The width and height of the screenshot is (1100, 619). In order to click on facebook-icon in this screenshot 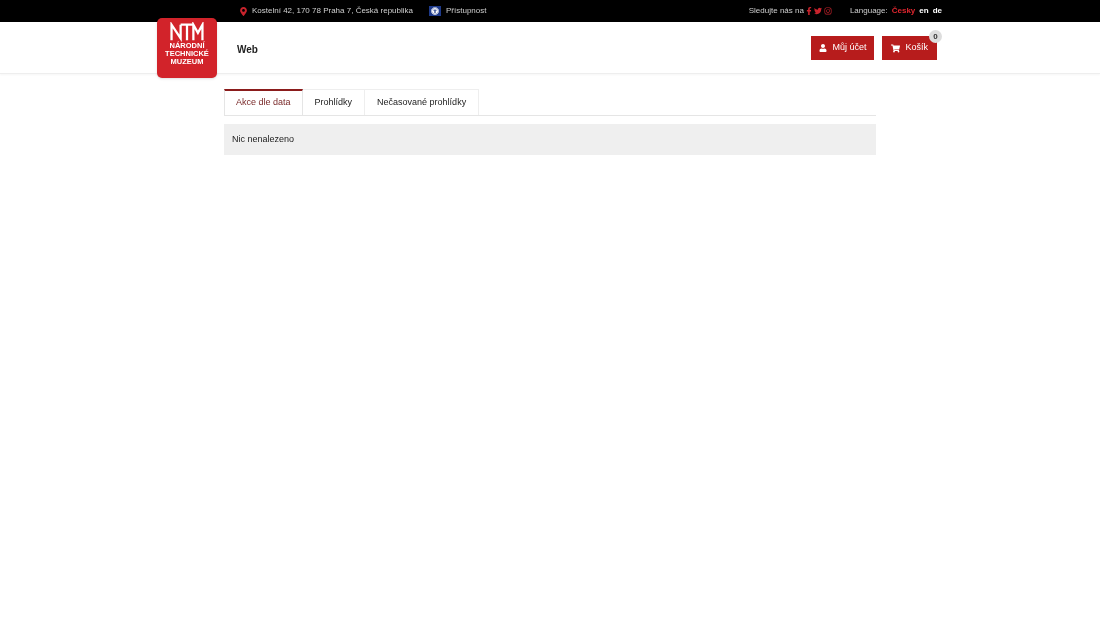, I will do `click(808, 11)`.